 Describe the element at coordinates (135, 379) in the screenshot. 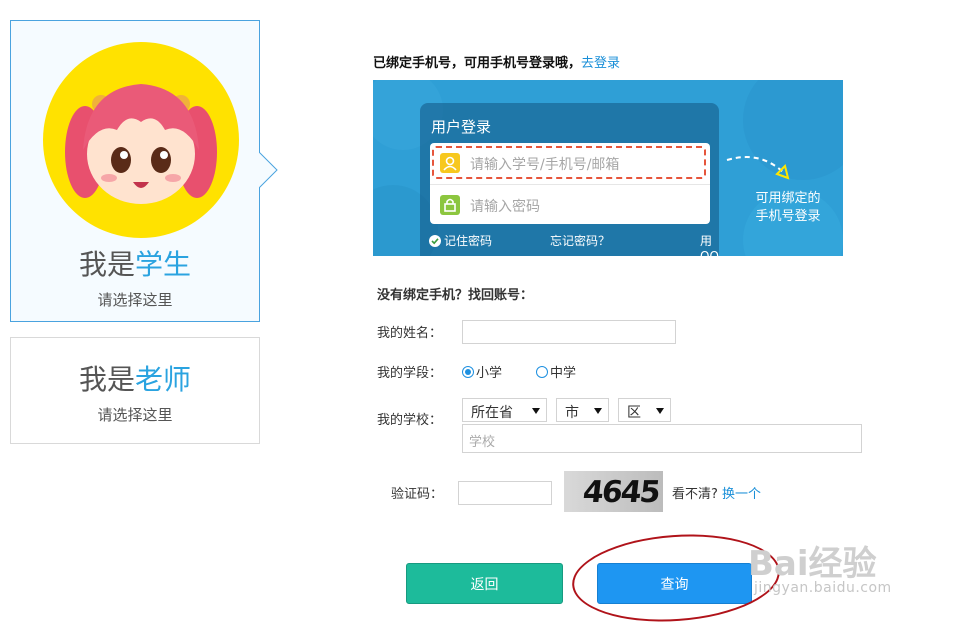

I see `role-title-teacher: 我是老师` at that location.